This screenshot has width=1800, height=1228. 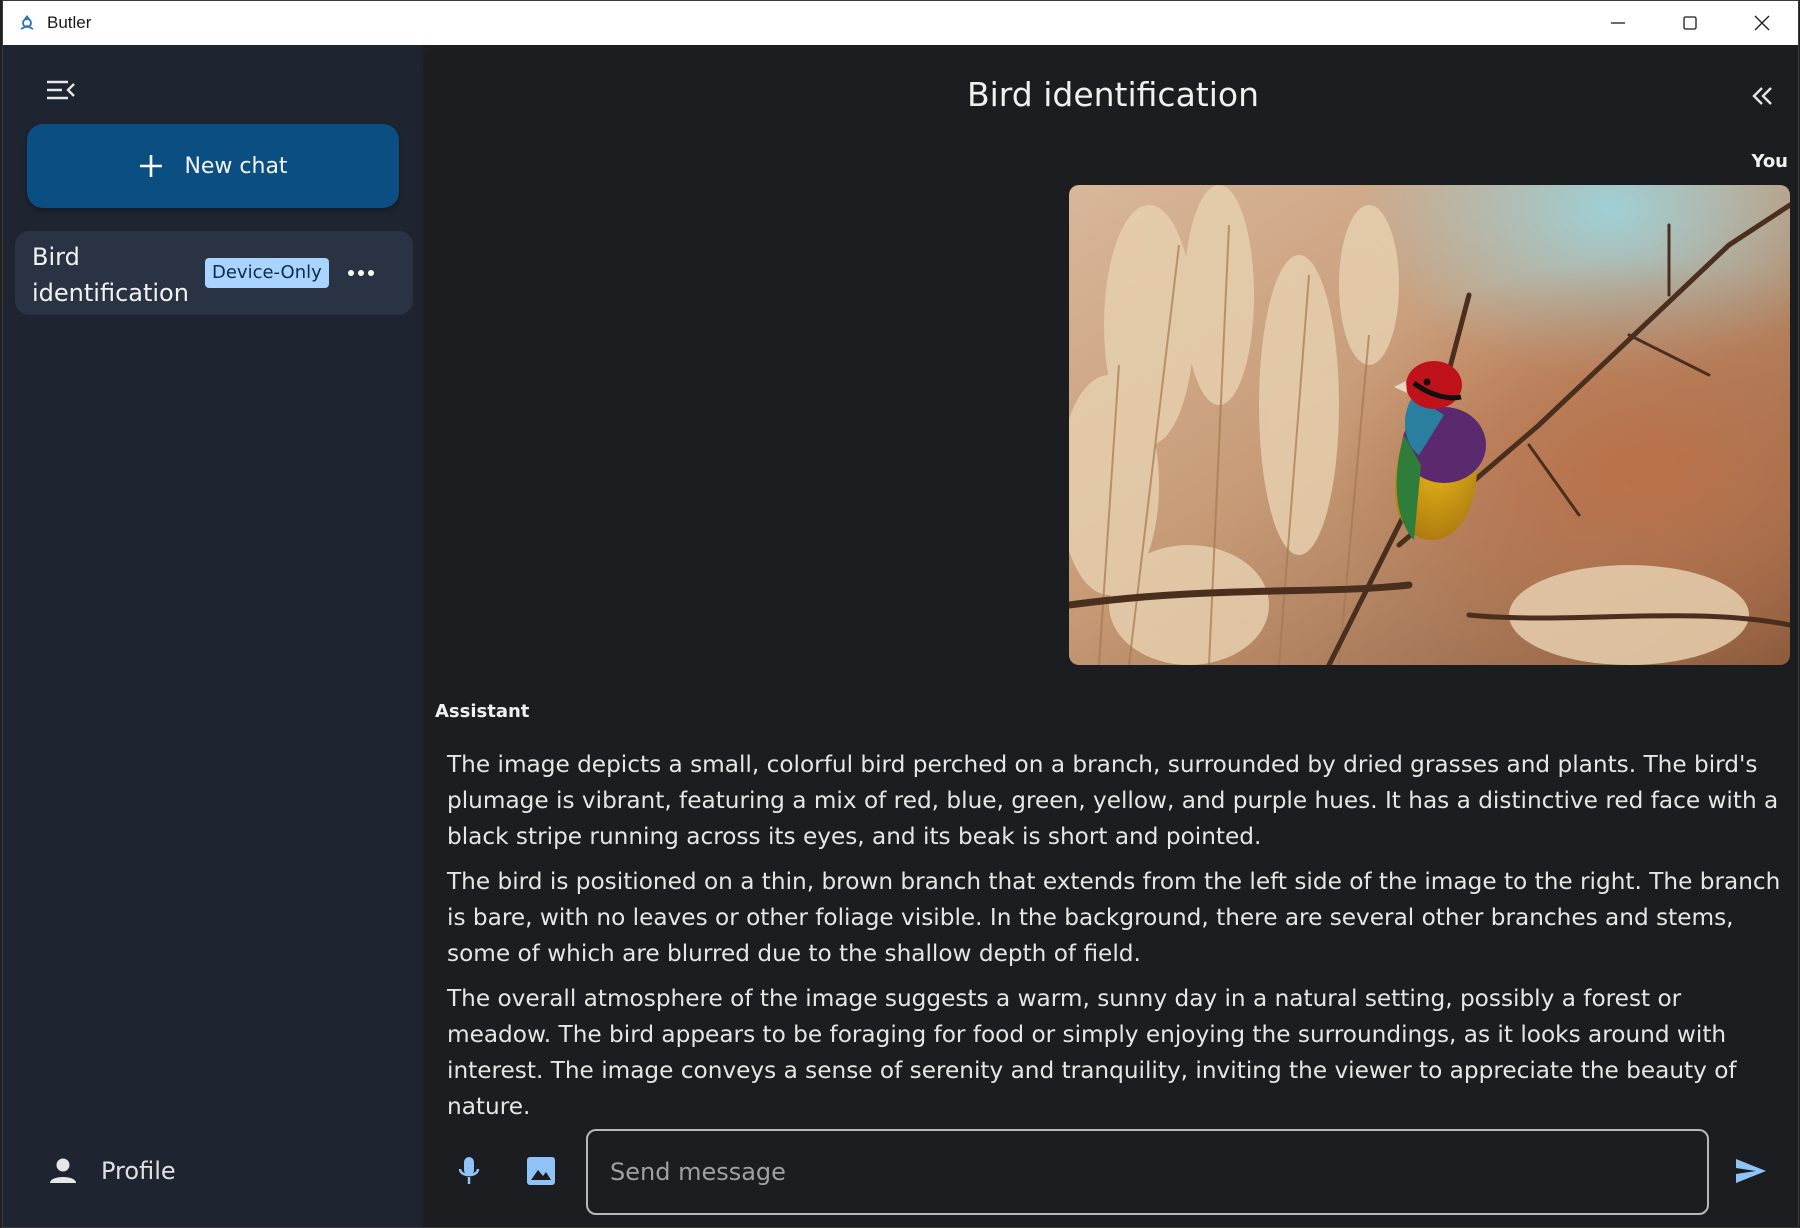 I want to click on send-button, so click(x=1751, y=1171).